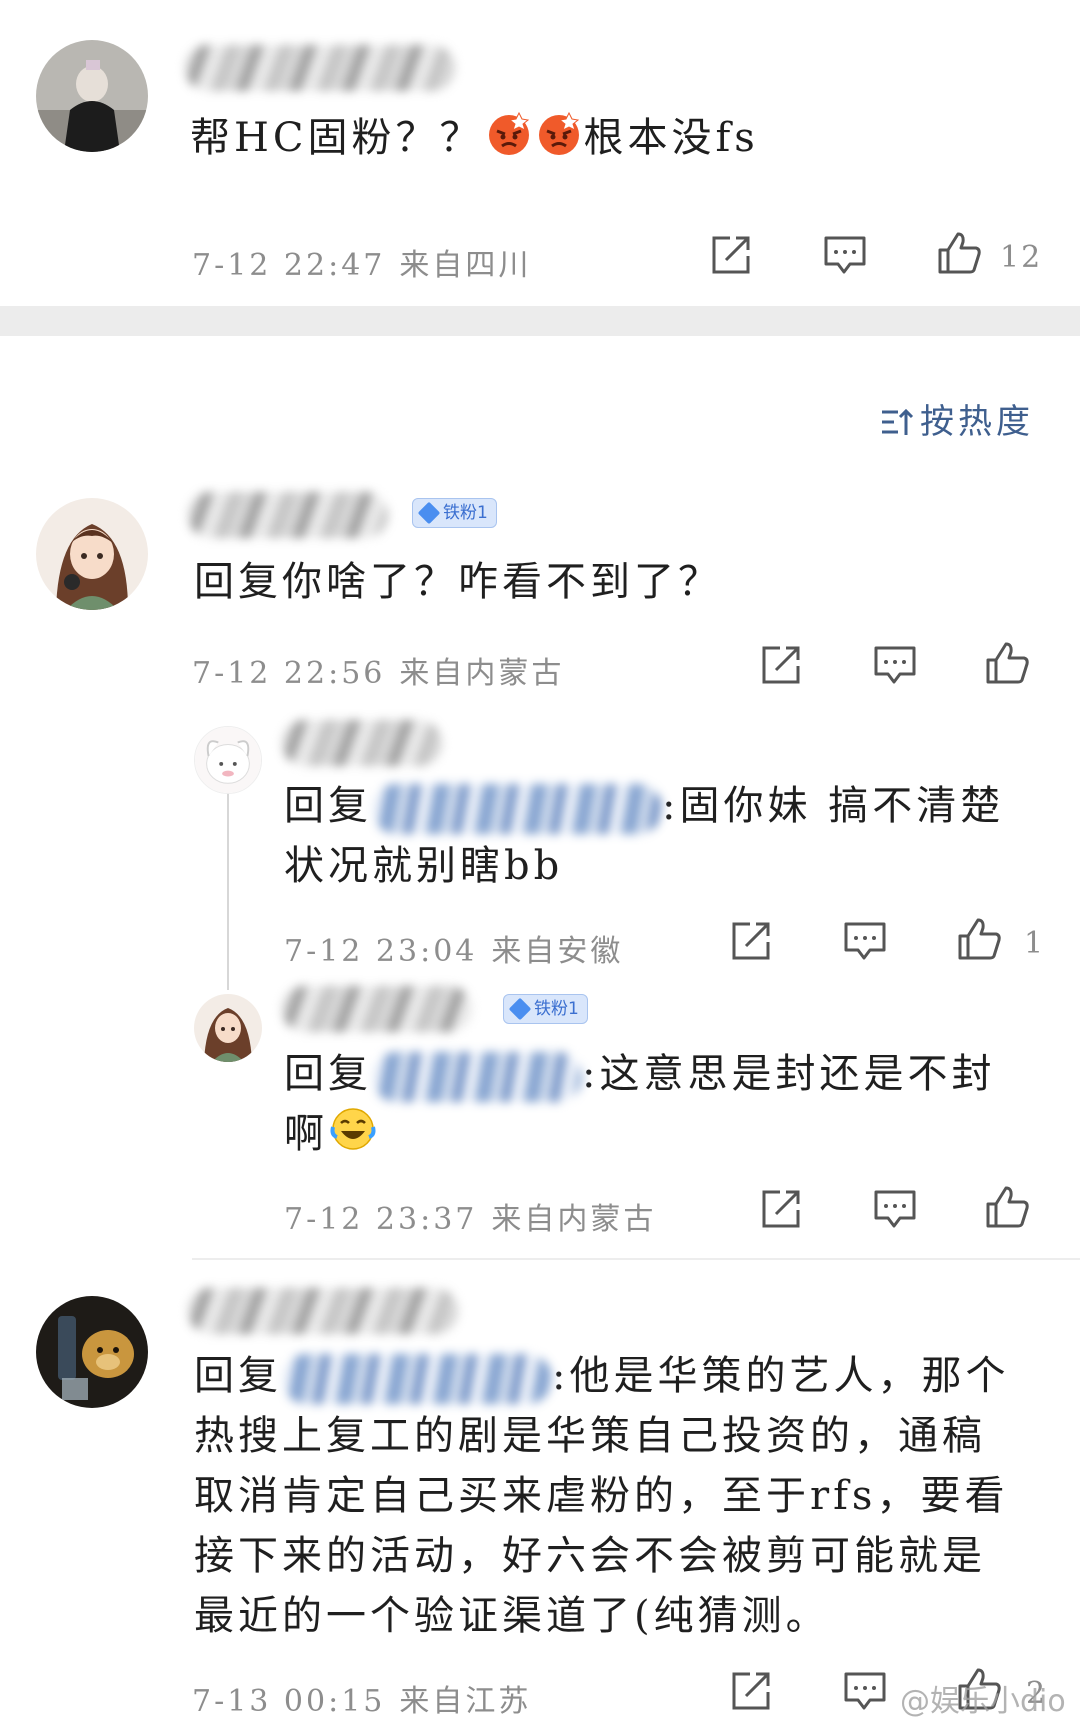  Describe the element at coordinates (306, 1134) in the screenshot. I see `reply-text-line2-content: 啊` at that location.